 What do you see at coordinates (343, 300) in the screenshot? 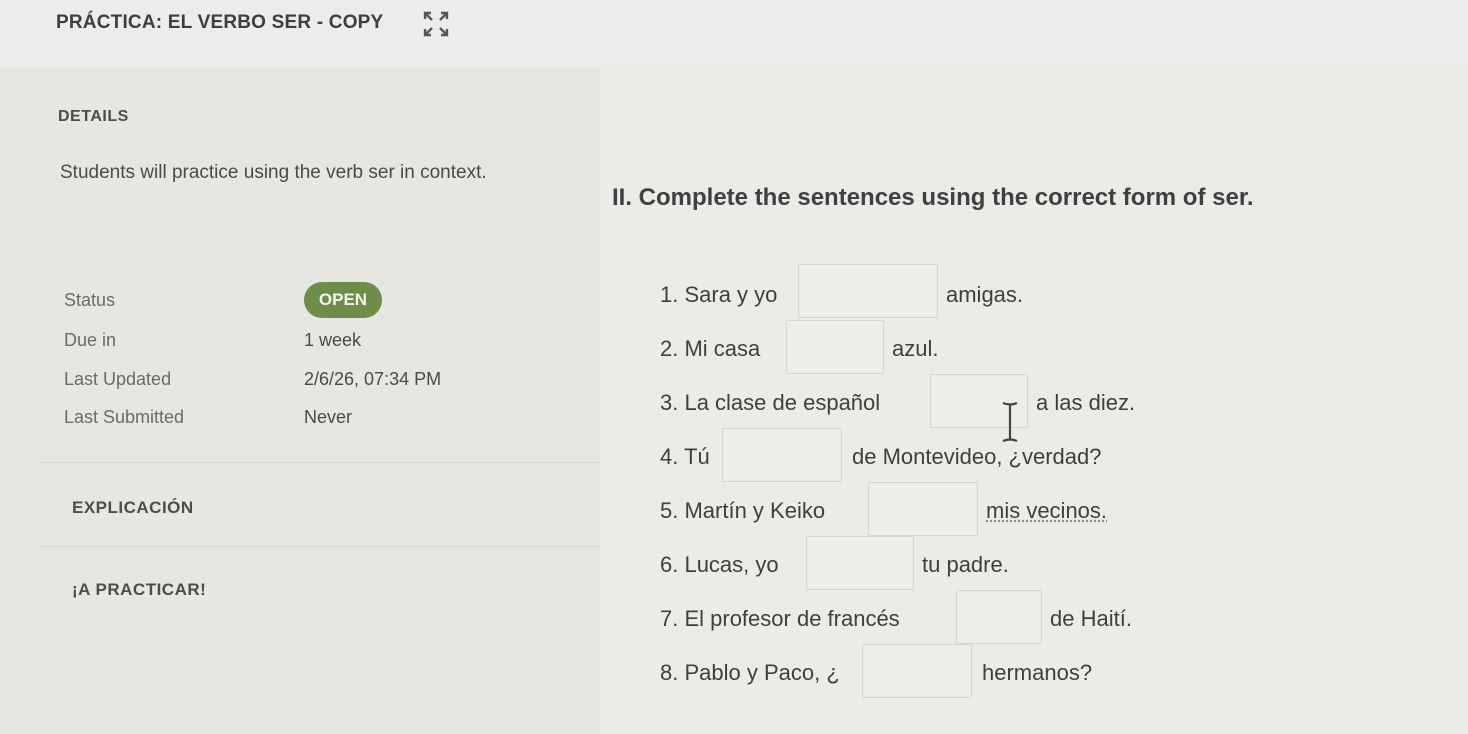
I see `status-badge: OPEN` at bounding box center [343, 300].